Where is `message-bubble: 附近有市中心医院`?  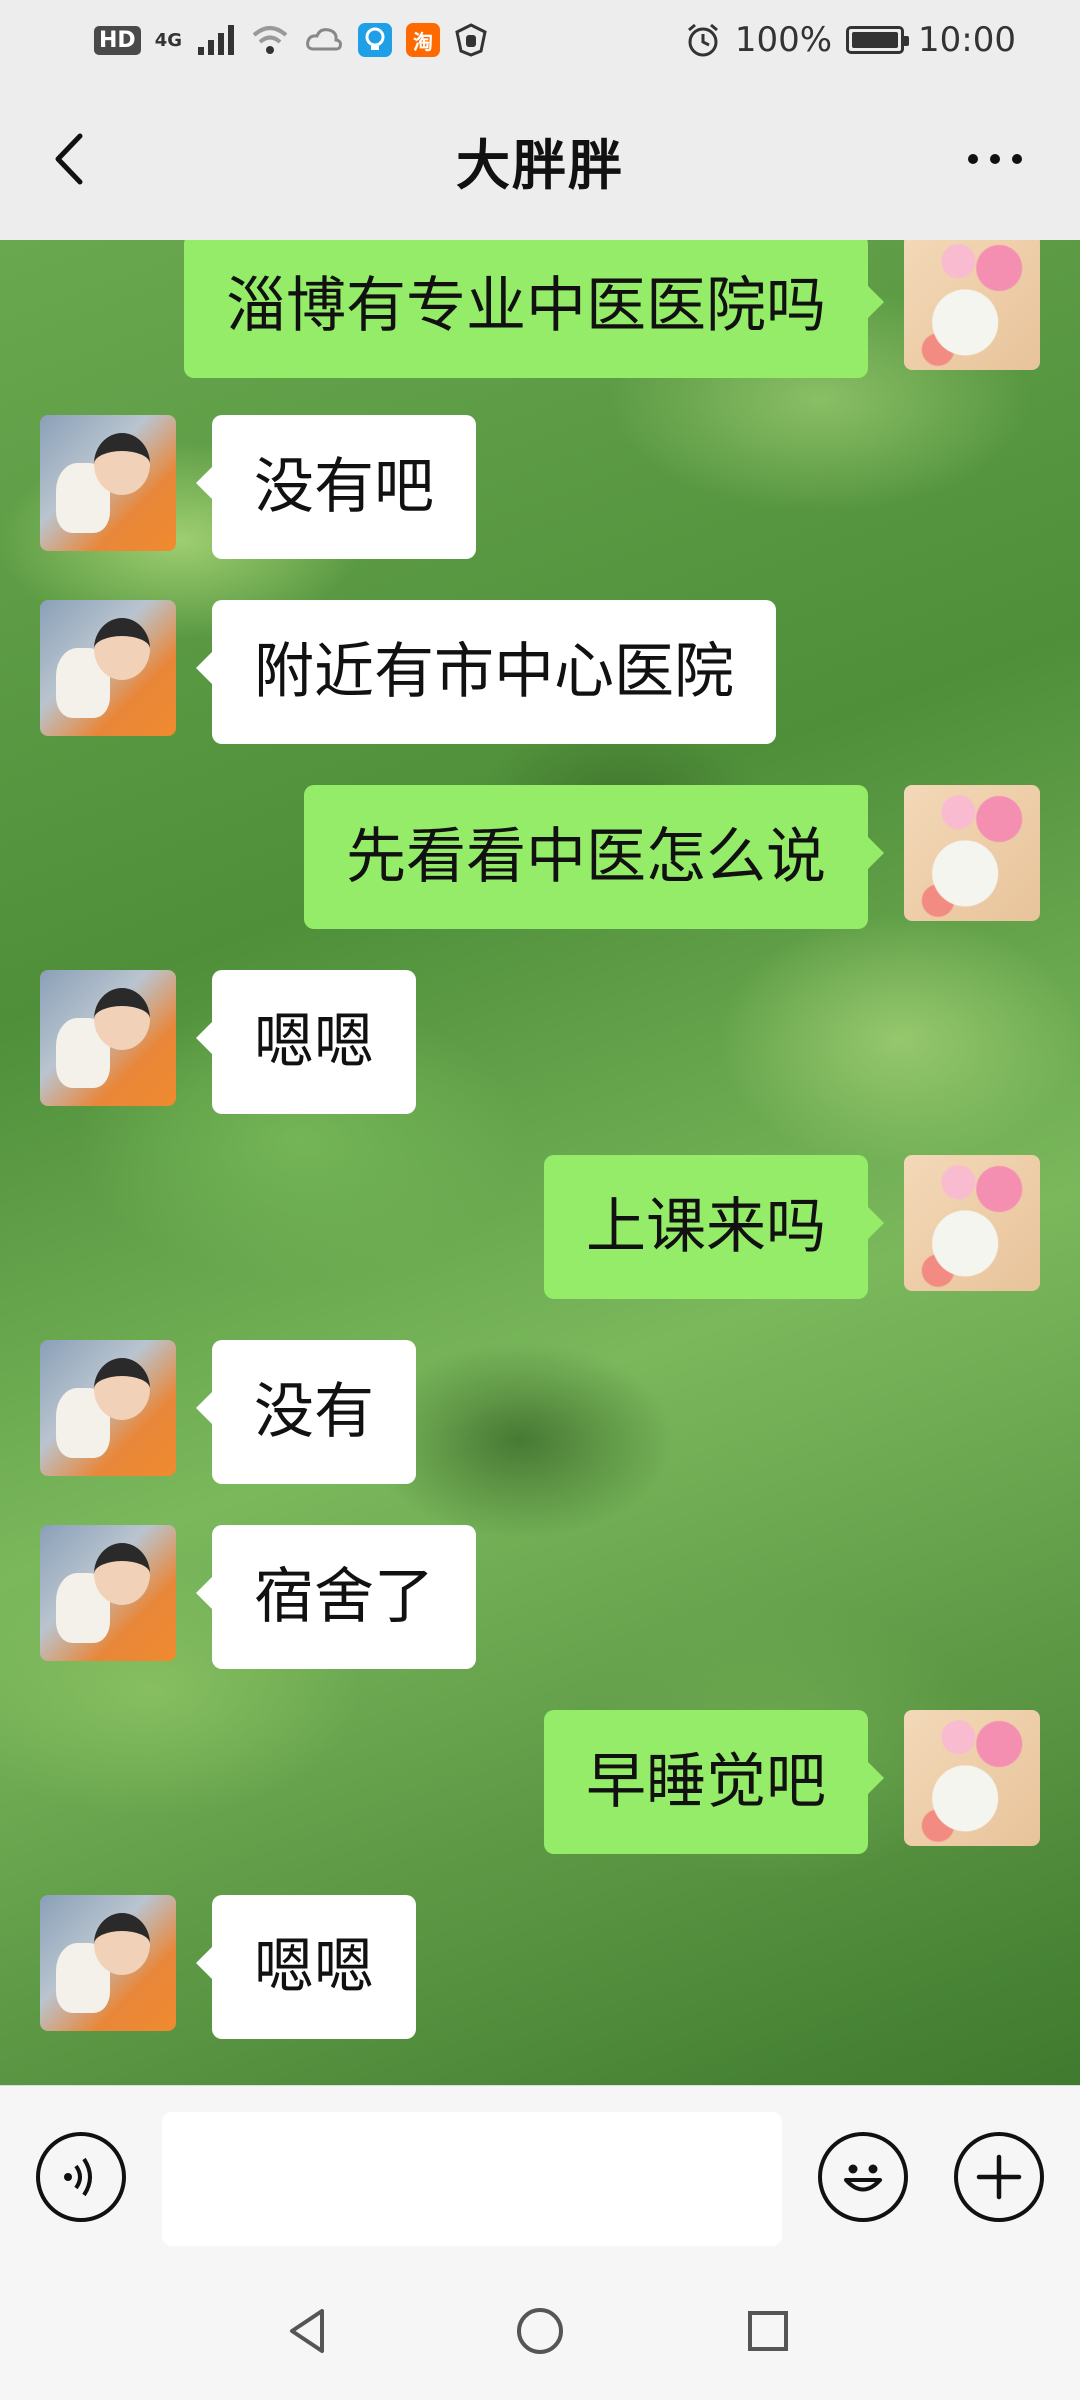 message-bubble: 附近有市中心医院 is located at coordinates (486, 672).